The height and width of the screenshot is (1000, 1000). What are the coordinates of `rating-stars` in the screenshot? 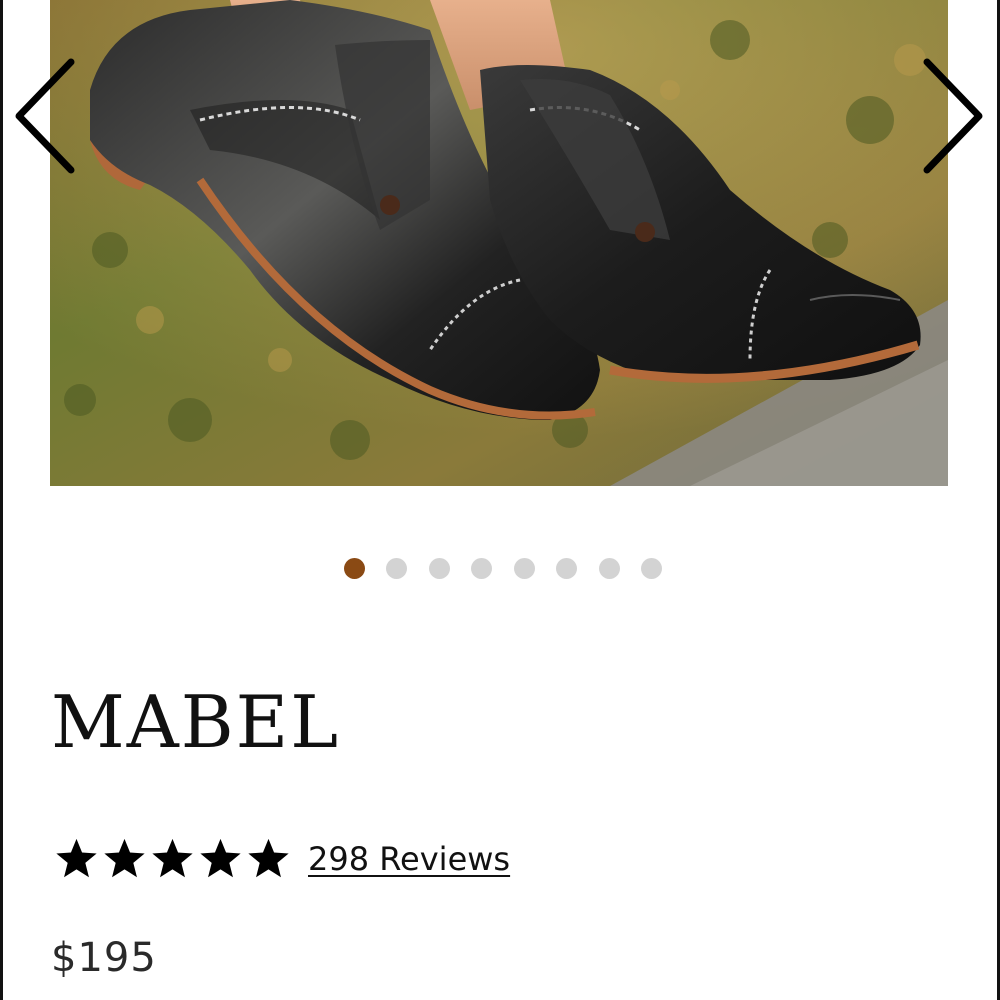 It's located at (172, 859).